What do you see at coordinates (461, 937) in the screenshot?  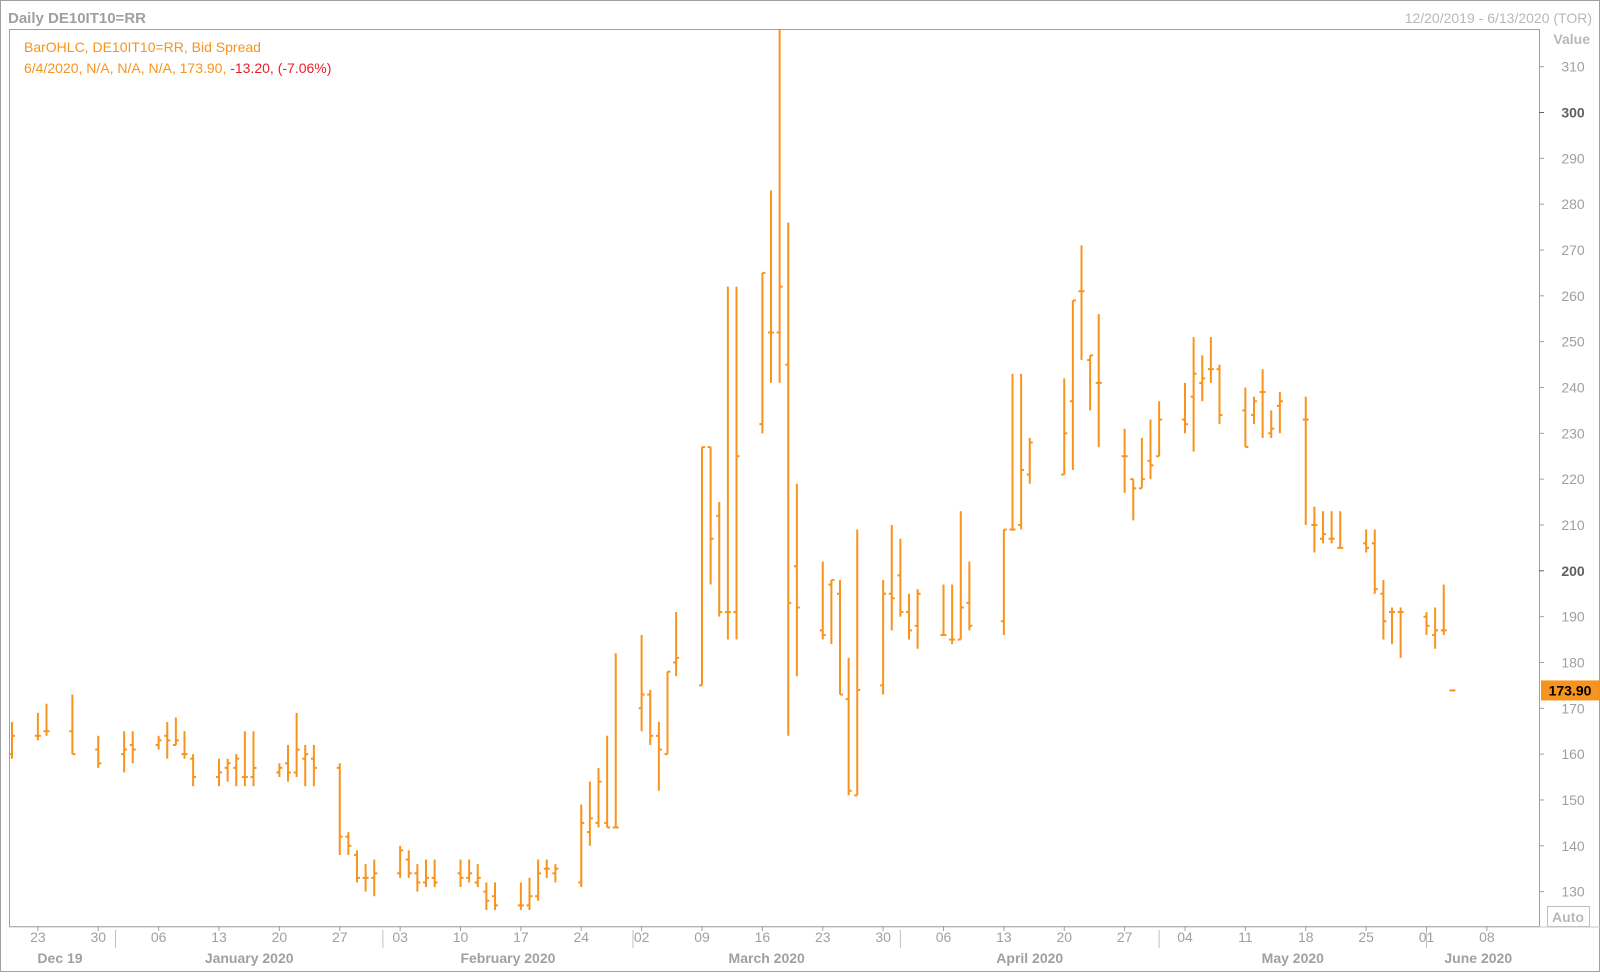 I see `x-tick-label: 10` at bounding box center [461, 937].